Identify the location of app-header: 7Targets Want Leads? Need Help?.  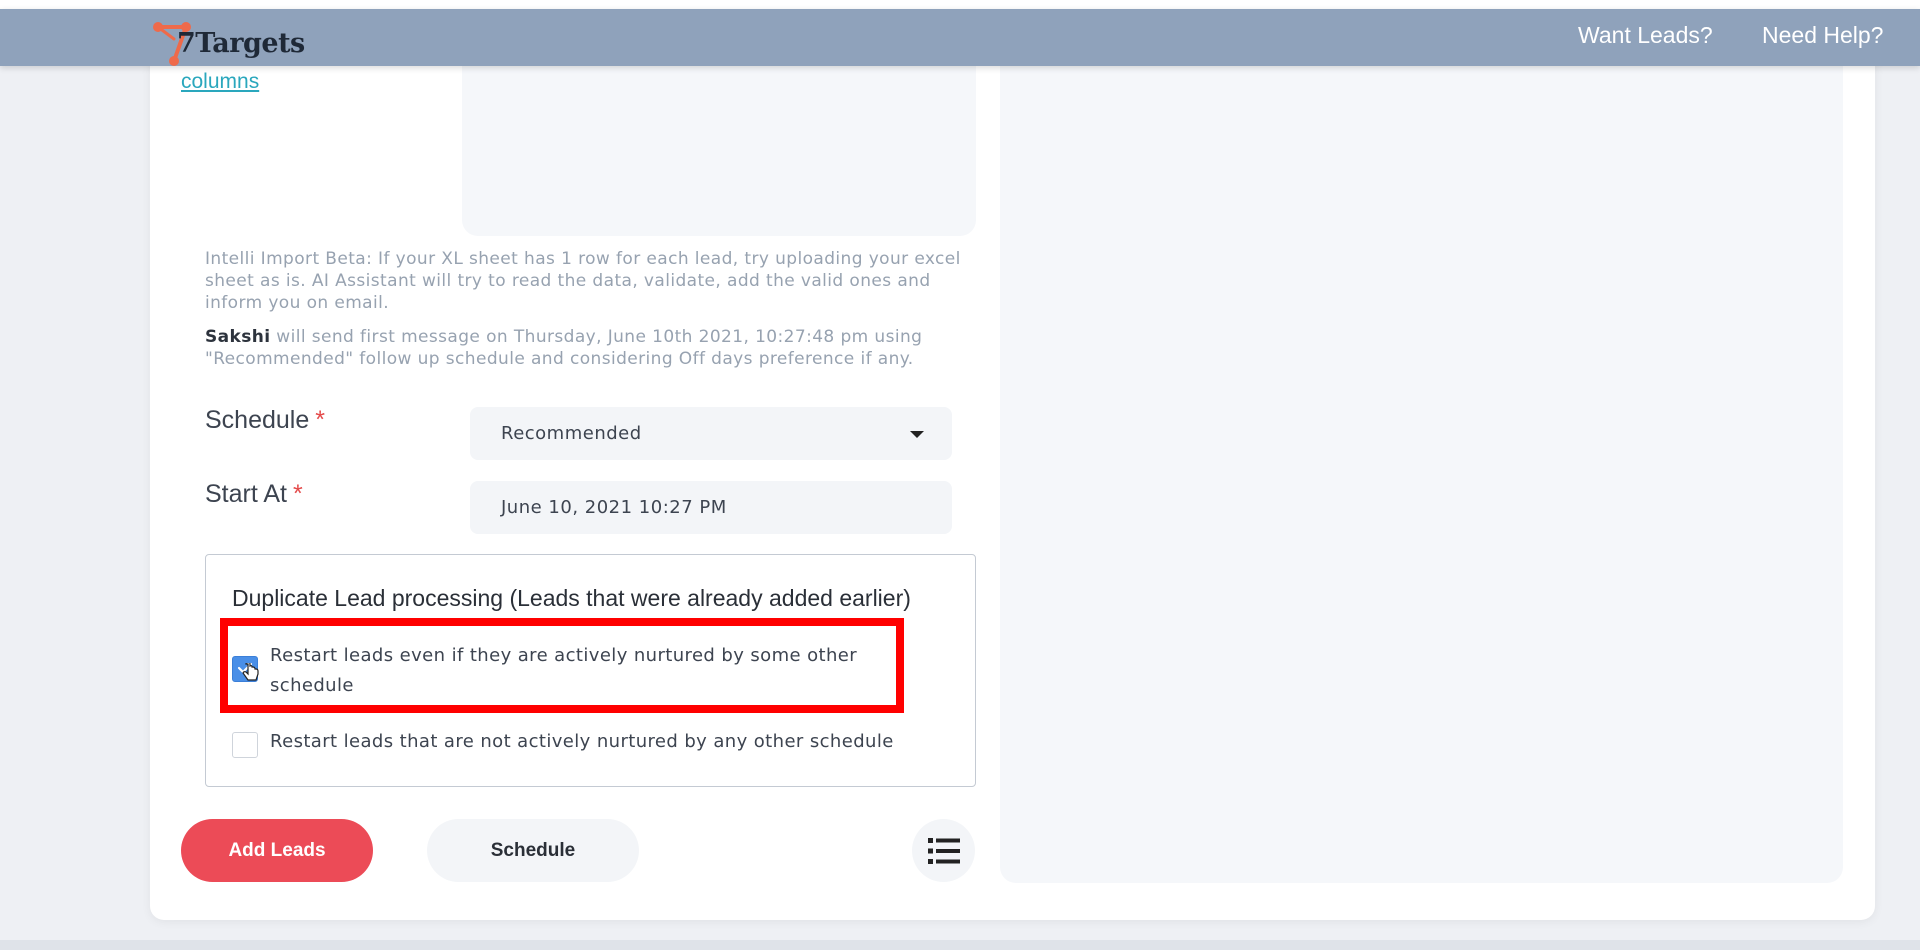
(960, 37).